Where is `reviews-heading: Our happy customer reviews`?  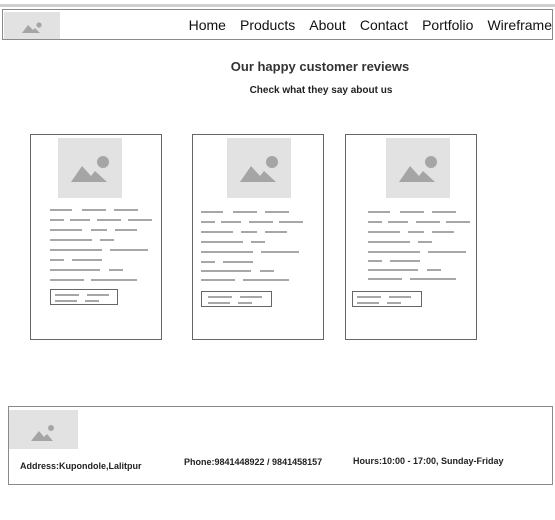 reviews-heading: Our happy customer reviews is located at coordinates (320, 66).